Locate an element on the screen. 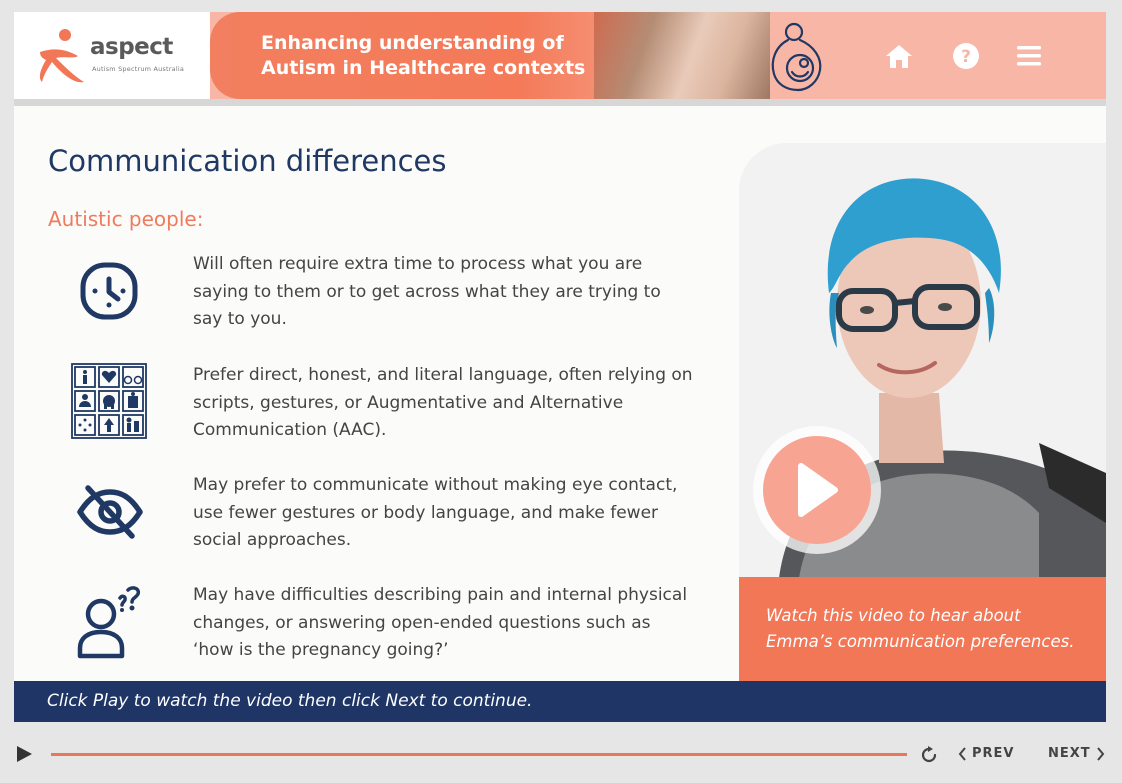 This screenshot has width=1122, height=783. home-button is located at coordinates (899, 56).